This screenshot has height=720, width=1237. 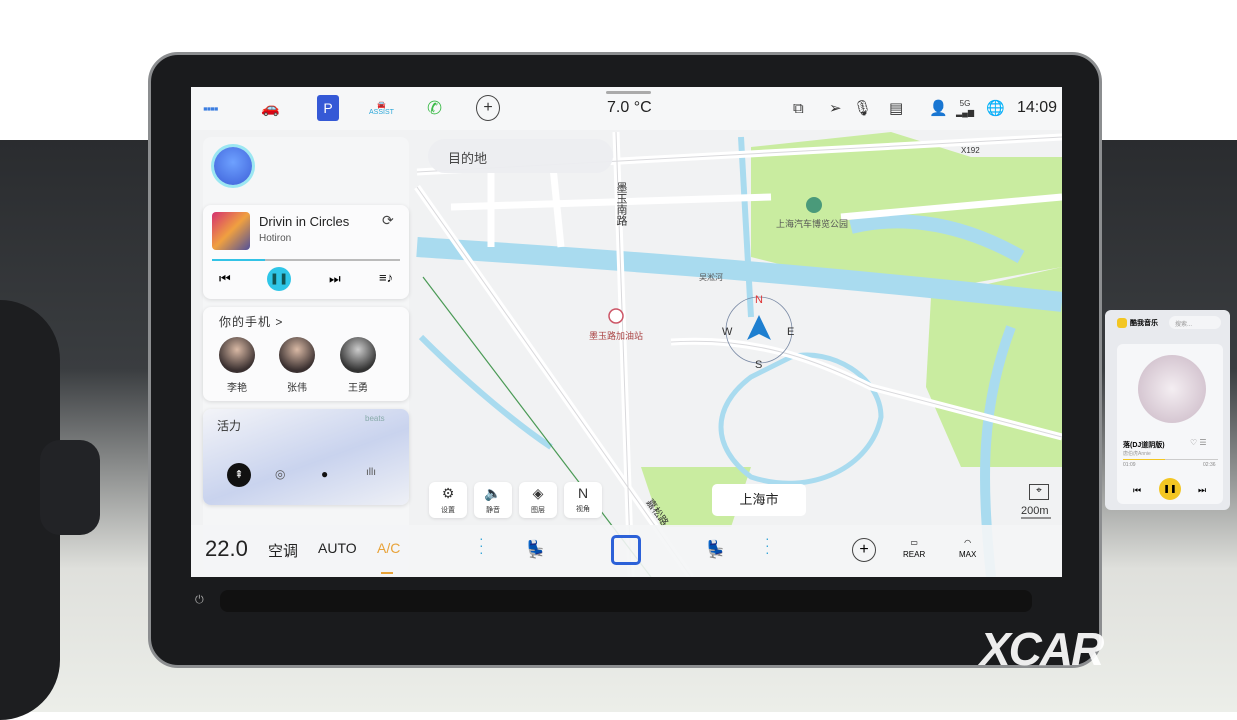 What do you see at coordinates (388, 220) in the screenshot?
I see `loop-icon: ⟳` at bounding box center [388, 220].